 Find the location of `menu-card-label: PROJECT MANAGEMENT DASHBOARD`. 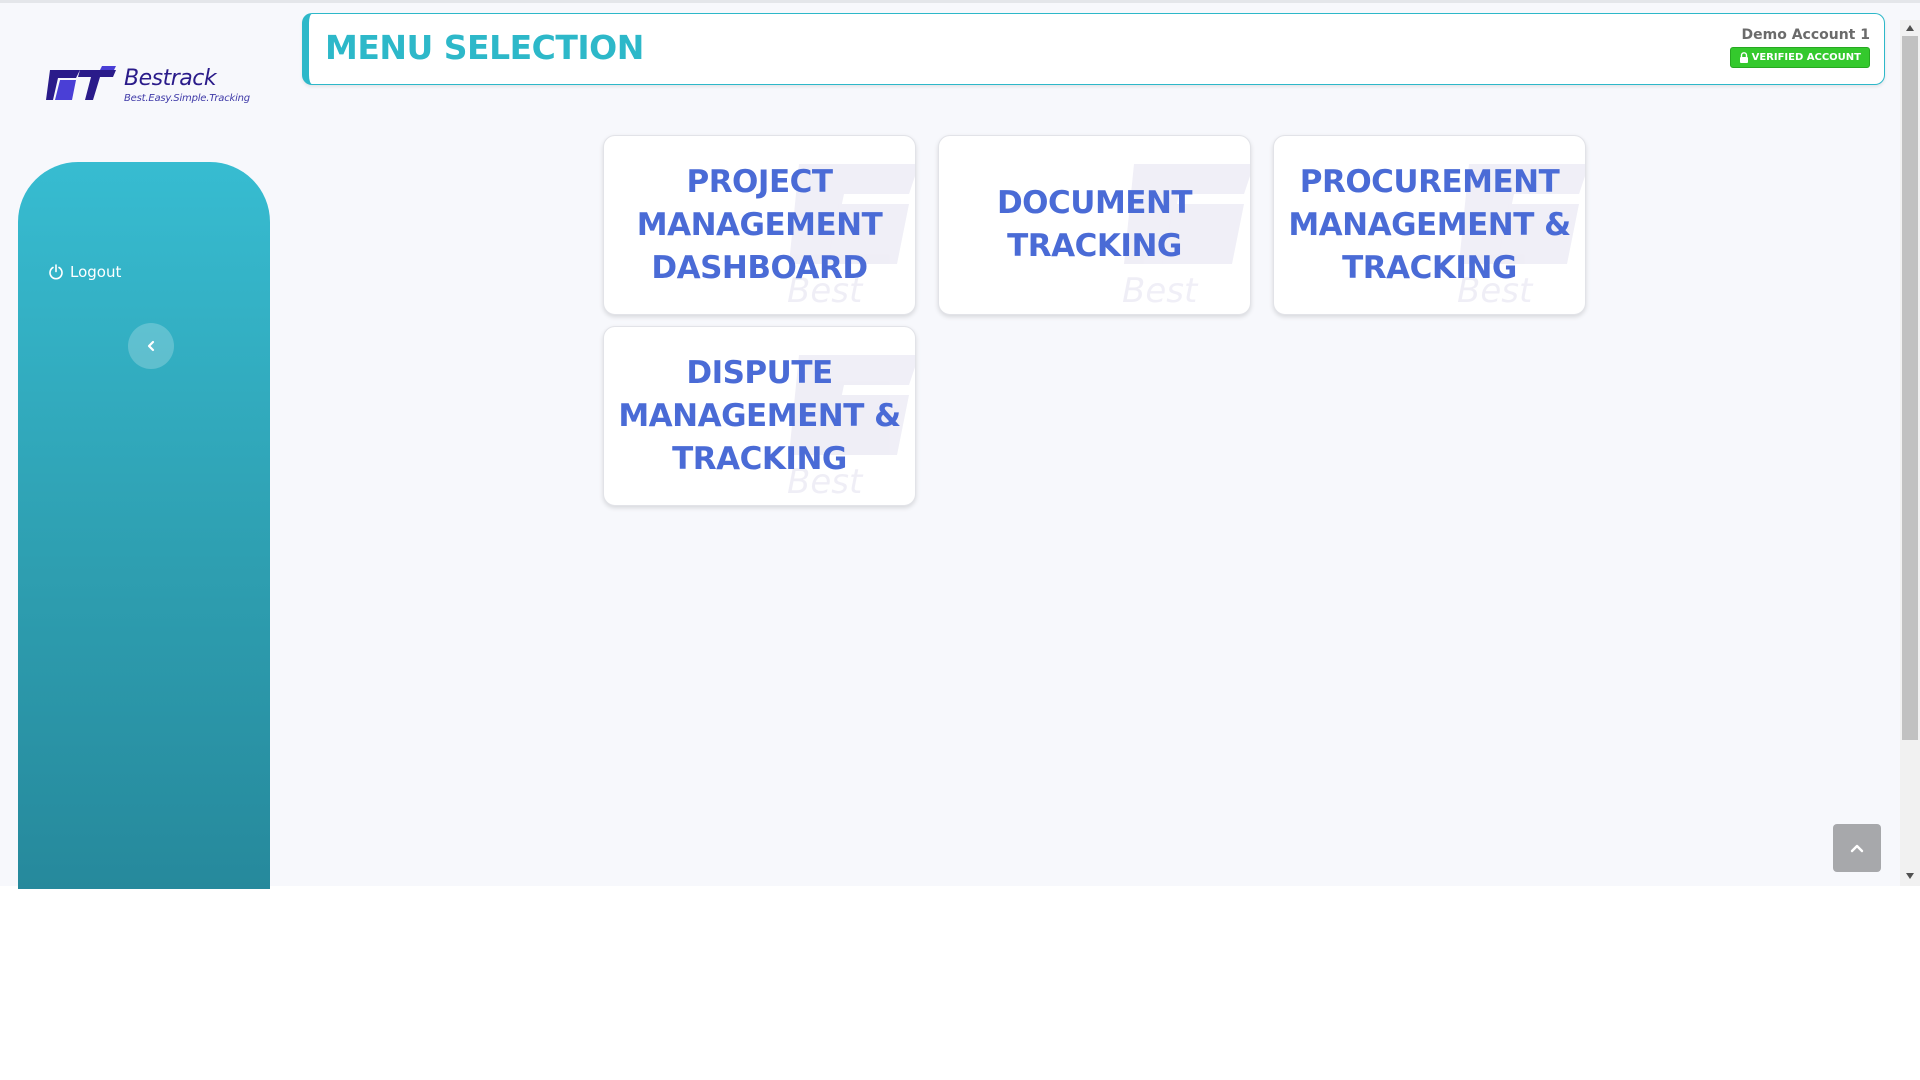

menu-card-label: PROJECT MANAGEMENT DASHBOARD is located at coordinates (759, 224).